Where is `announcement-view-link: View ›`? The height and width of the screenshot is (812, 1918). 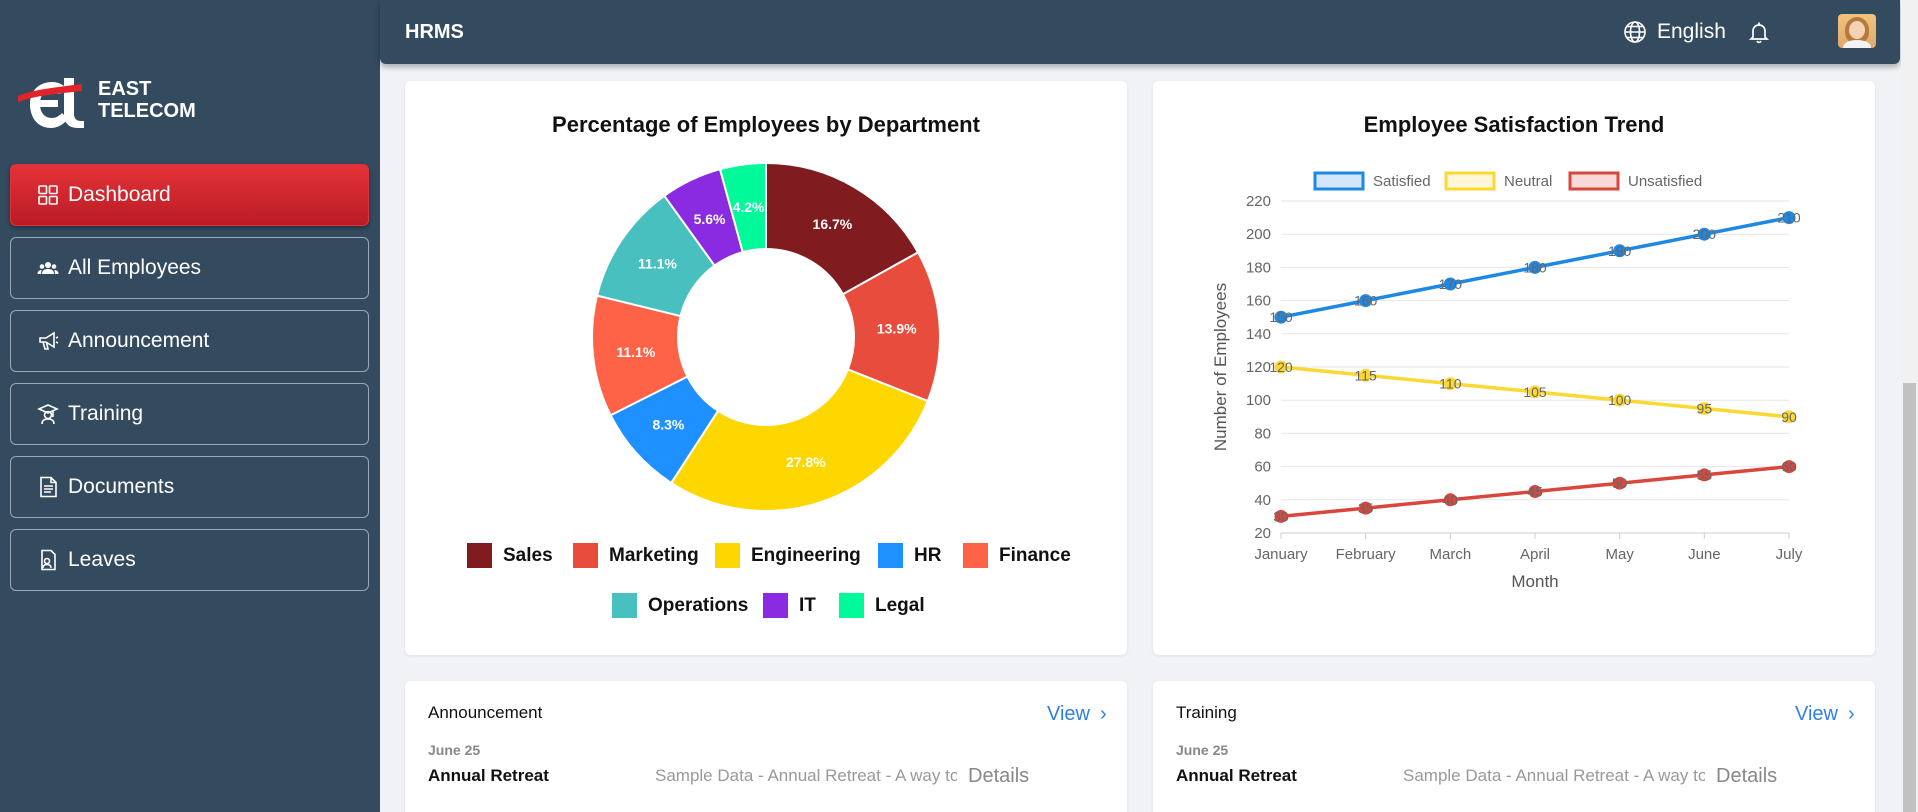
announcement-view-link: View › is located at coordinates (1077, 714).